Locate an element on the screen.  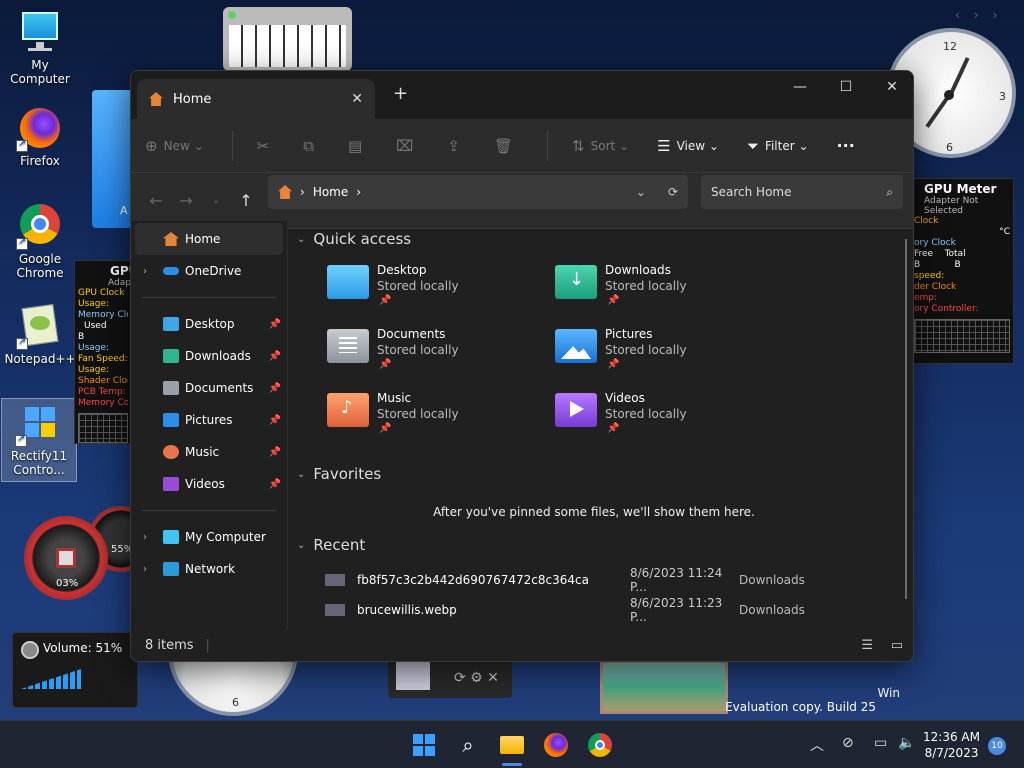
tab-home: Home ✕ is located at coordinates (256, 99).